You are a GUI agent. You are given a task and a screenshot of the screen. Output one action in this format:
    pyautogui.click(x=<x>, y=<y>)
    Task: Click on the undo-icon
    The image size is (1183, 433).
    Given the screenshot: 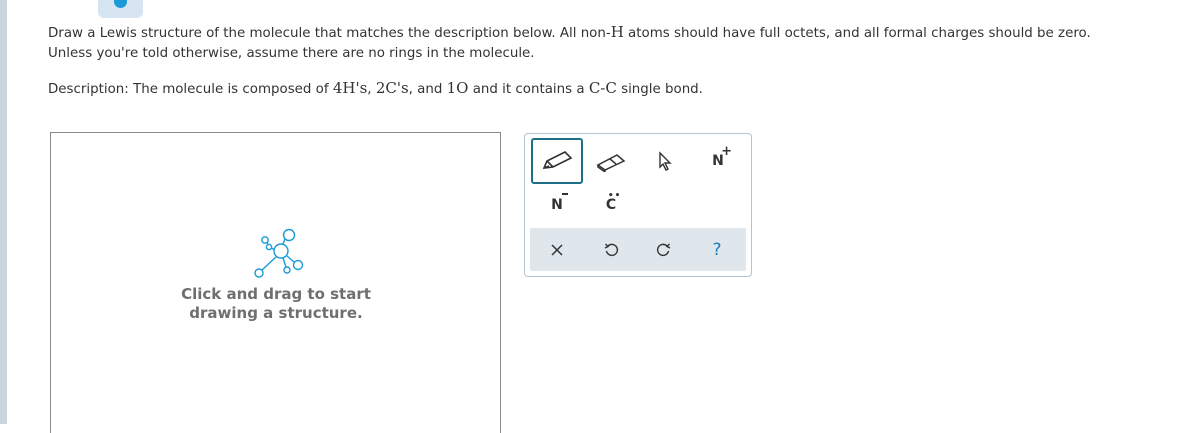 What is the action you would take?
    pyautogui.click(x=611, y=249)
    